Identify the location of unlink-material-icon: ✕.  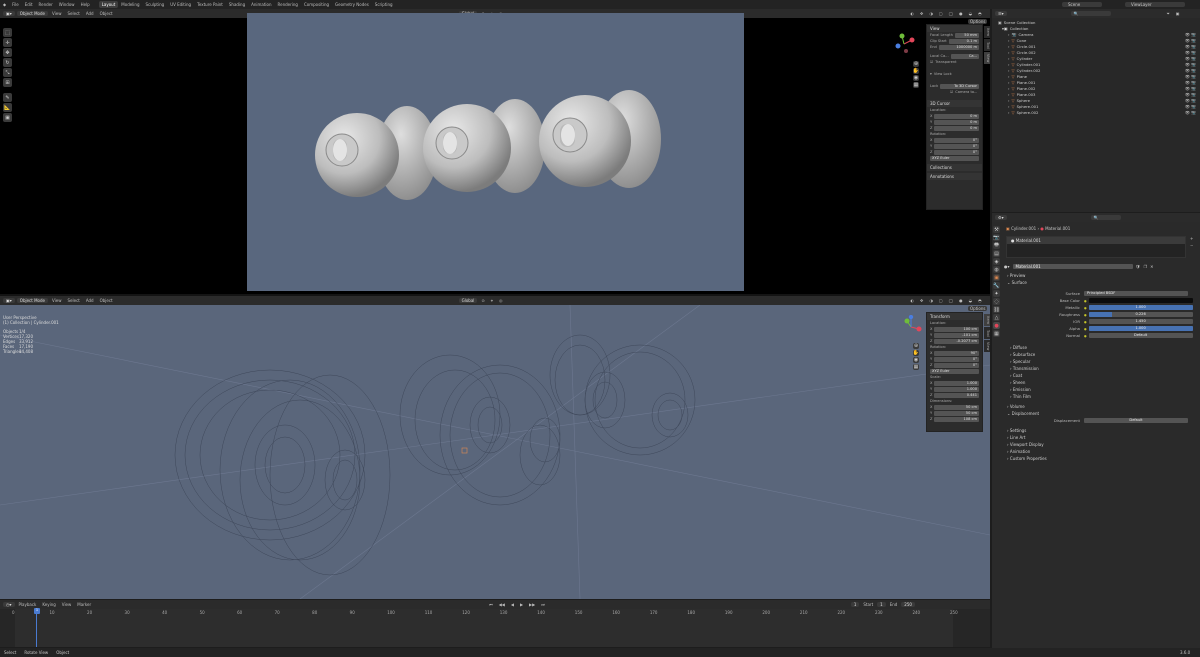
(1151, 266).